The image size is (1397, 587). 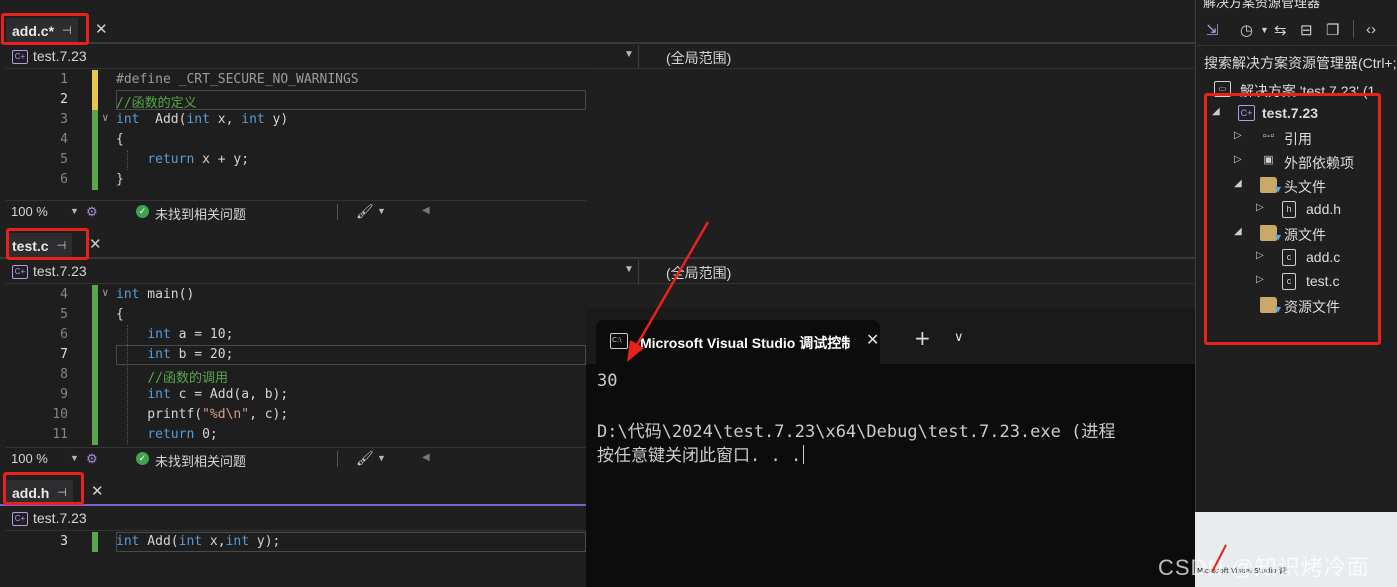 What do you see at coordinates (296, 375) in the screenshot?
I see `code-line: 8 //函数的调用` at bounding box center [296, 375].